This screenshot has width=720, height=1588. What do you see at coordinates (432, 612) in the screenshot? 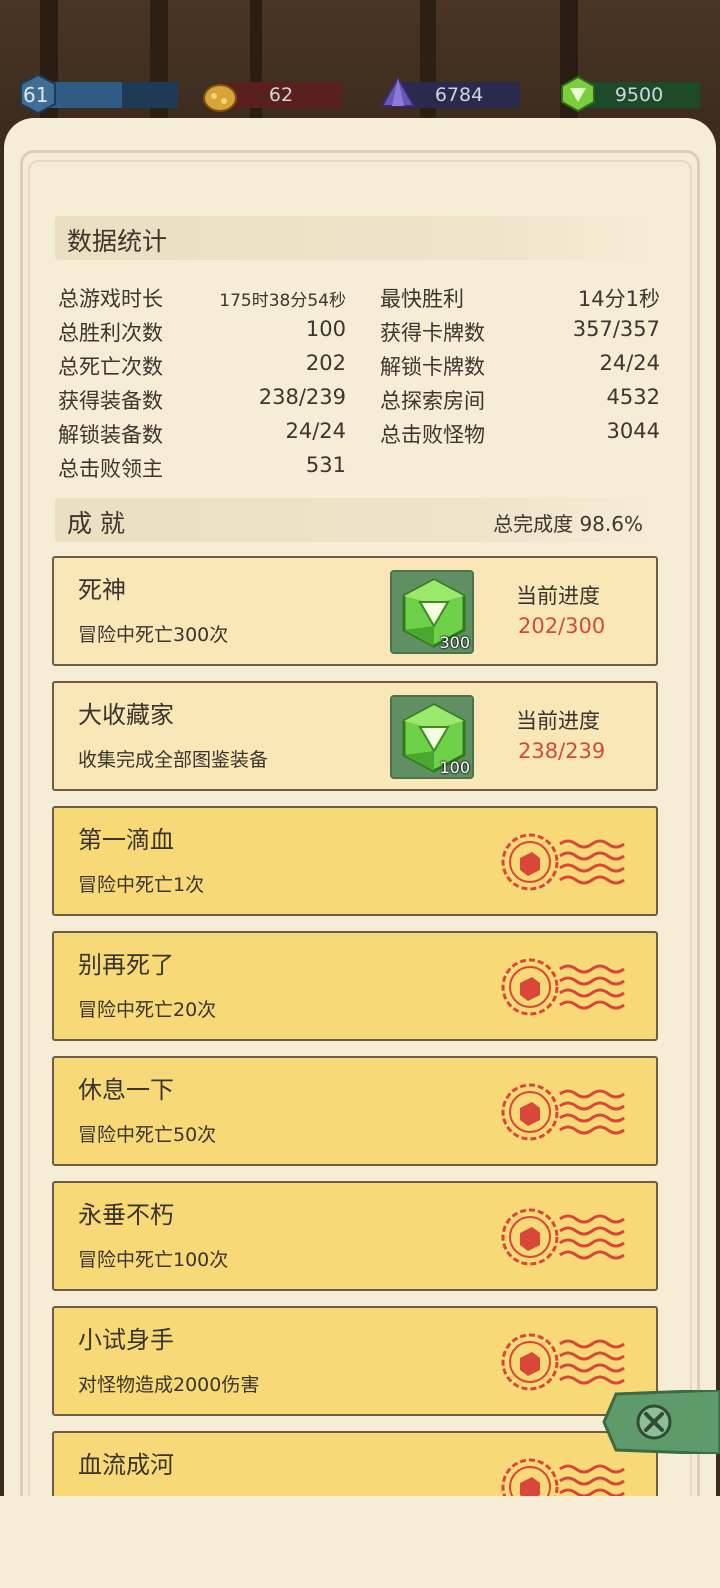
I see `reward-gem: 300` at bounding box center [432, 612].